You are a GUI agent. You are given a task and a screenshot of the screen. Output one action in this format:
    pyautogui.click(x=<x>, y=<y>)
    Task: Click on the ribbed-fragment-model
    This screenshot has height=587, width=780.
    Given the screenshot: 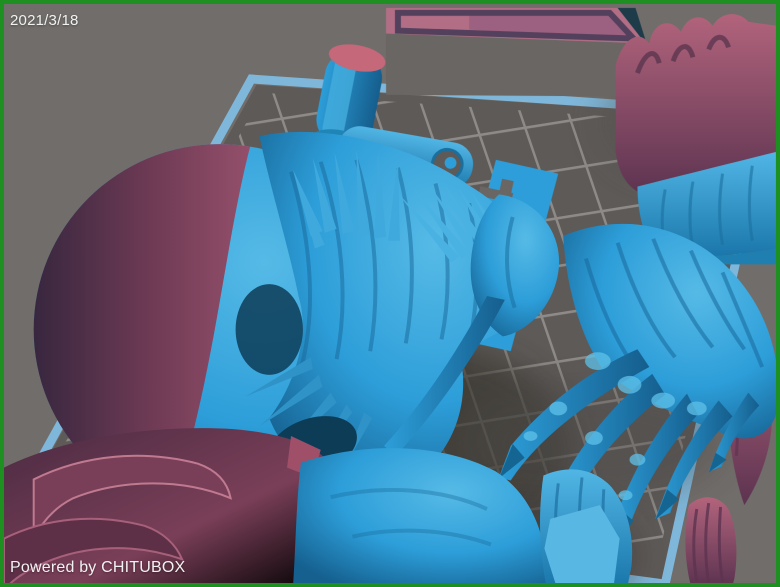 What is the action you would take?
    pyautogui.click(x=711, y=540)
    